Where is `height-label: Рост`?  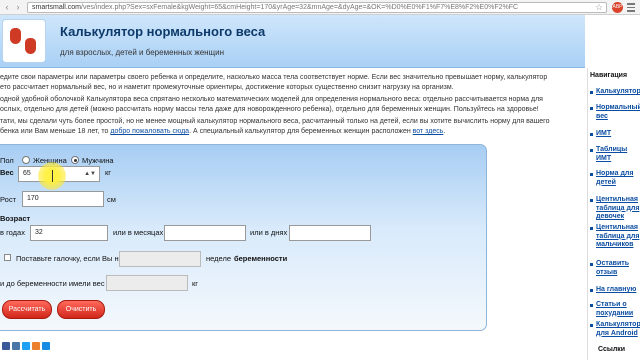 height-label: Рост is located at coordinates (8, 199).